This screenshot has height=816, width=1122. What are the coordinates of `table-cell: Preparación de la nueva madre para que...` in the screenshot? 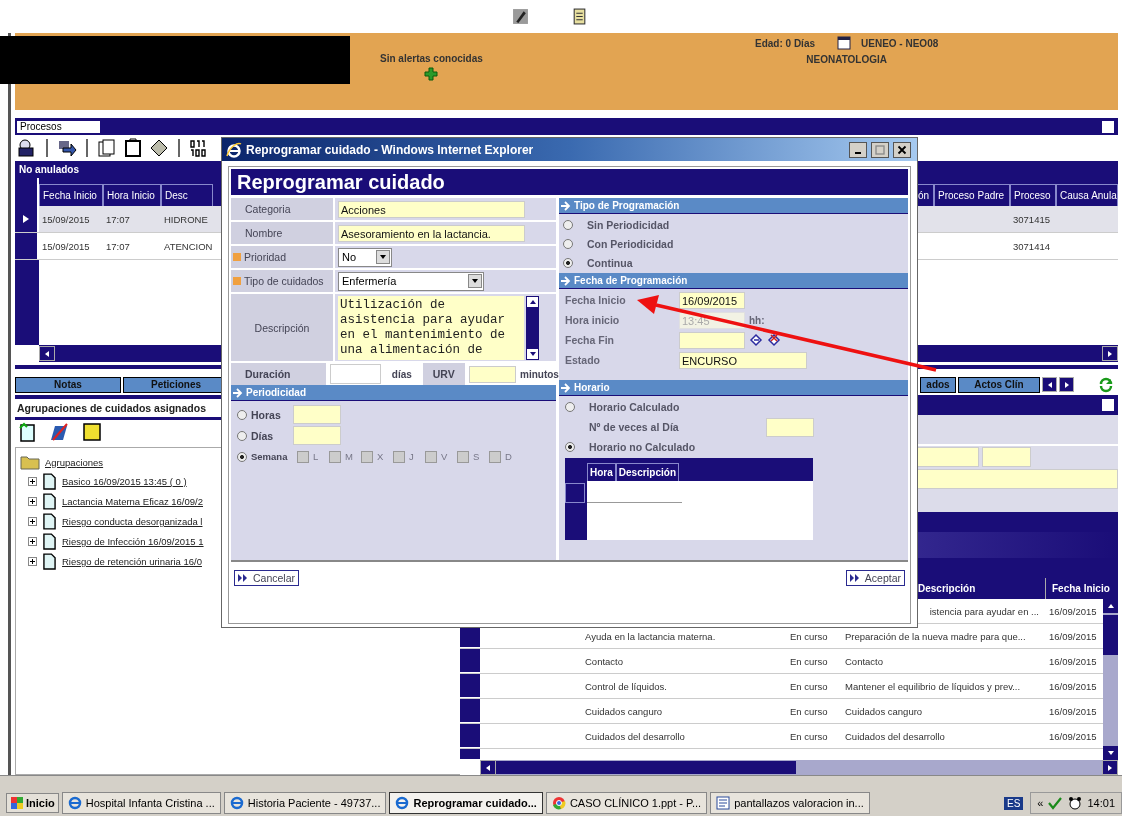 It's located at (935, 636).